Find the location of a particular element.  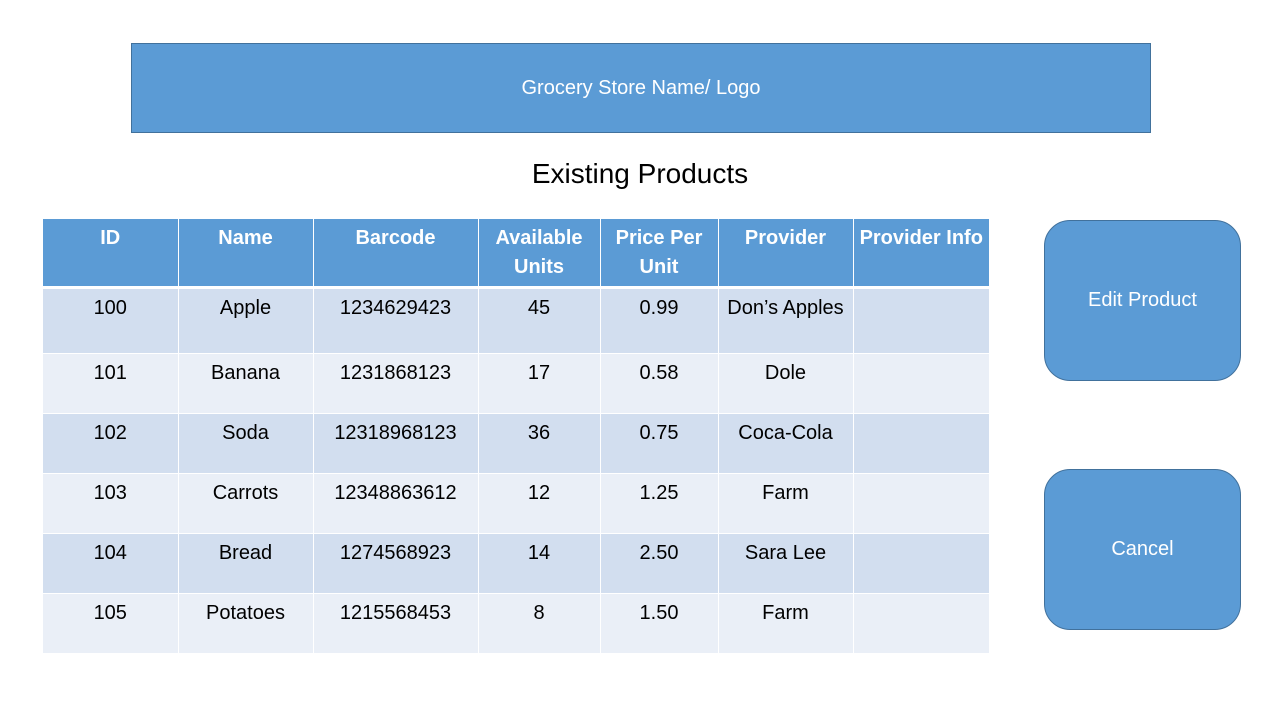

cell-provider: Dole is located at coordinates (786, 383).